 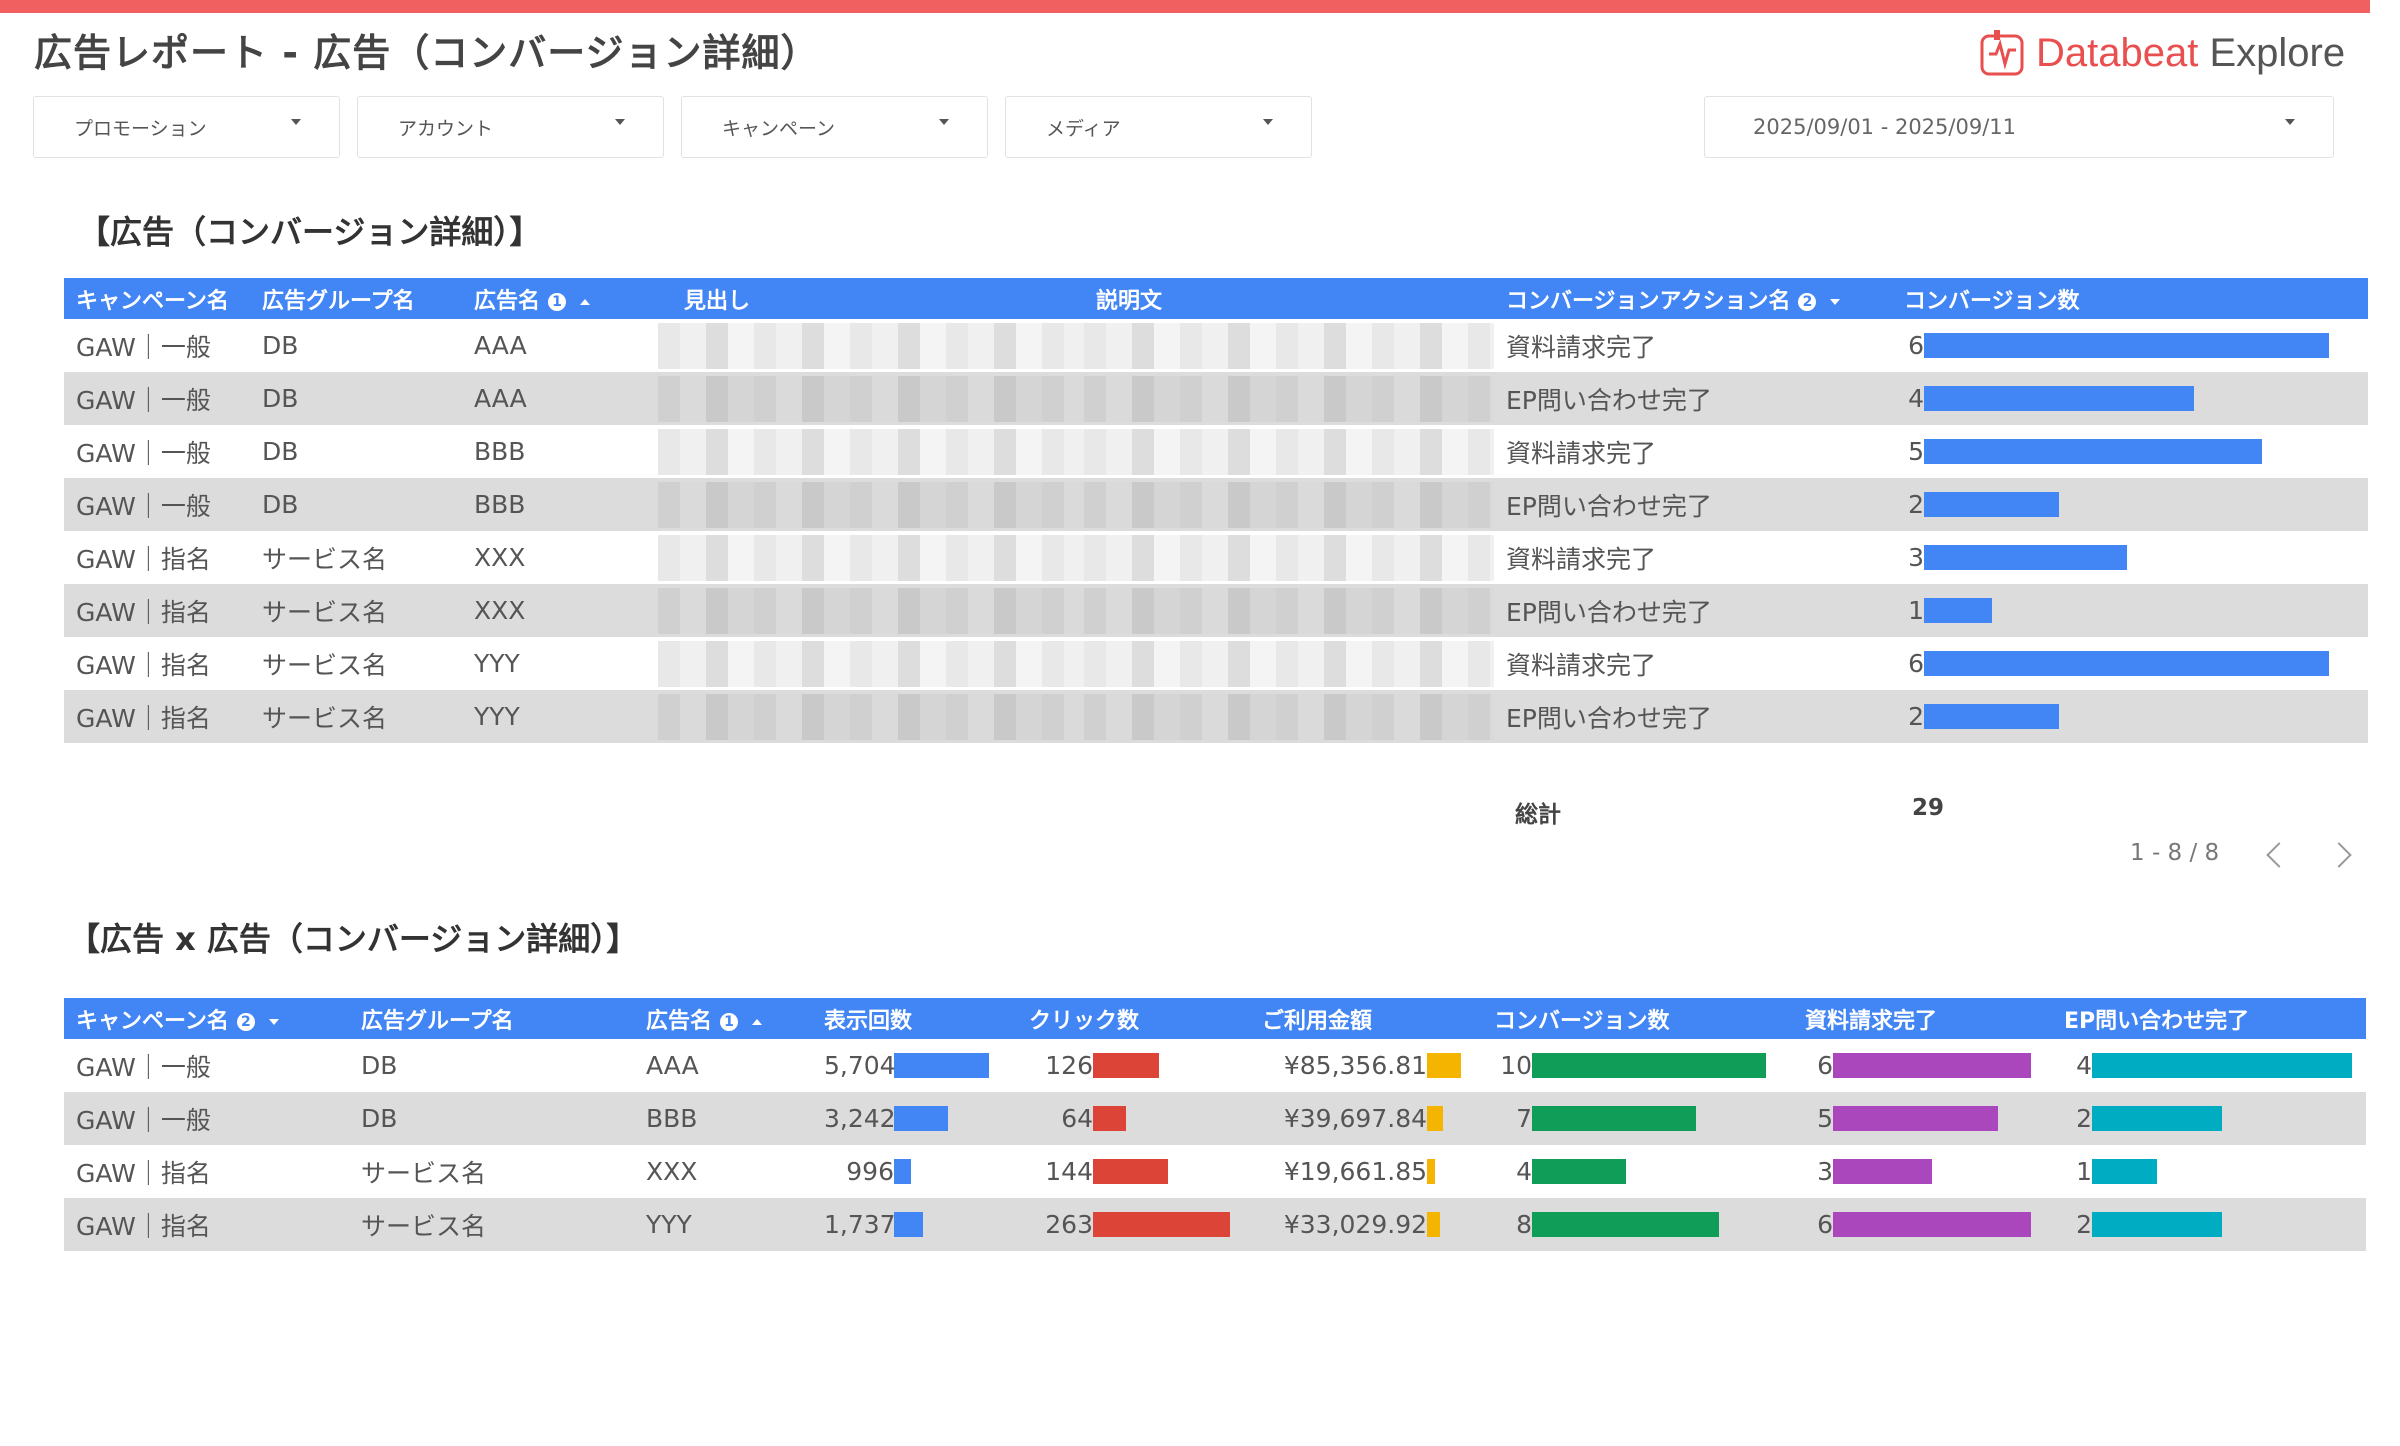 I want to click on conversions-value: 7, so click(x=1524, y=1118).